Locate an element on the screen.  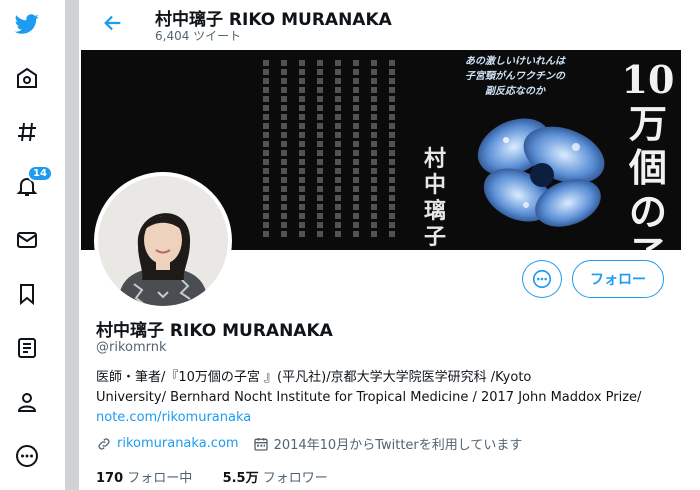
banner-author-name: 村中璃子 is located at coordinates (434, 198).